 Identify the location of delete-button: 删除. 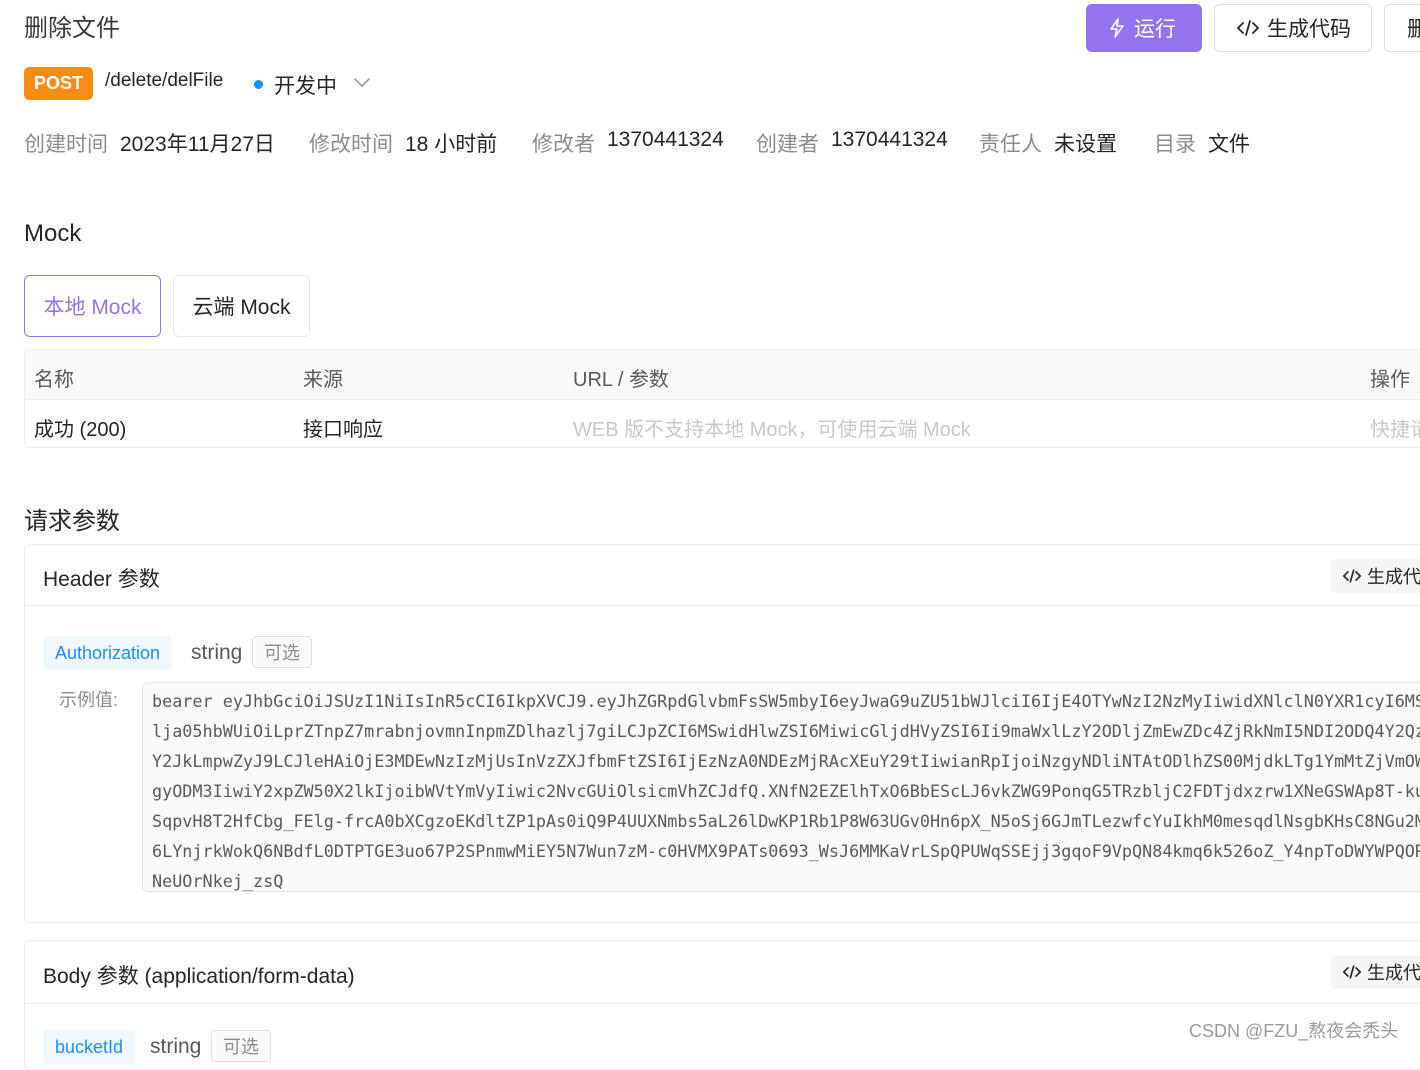
(1402, 28).